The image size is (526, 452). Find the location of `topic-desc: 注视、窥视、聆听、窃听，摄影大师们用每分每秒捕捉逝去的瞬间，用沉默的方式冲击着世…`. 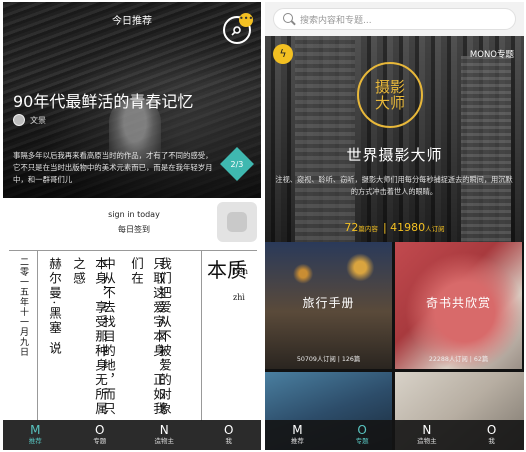

topic-desc: 注视、窥视、聆听、窃听，摄影大师们用每分每秒捕捉逝去的瞬间，用沉默的方式冲击着世… is located at coordinates (394, 185).